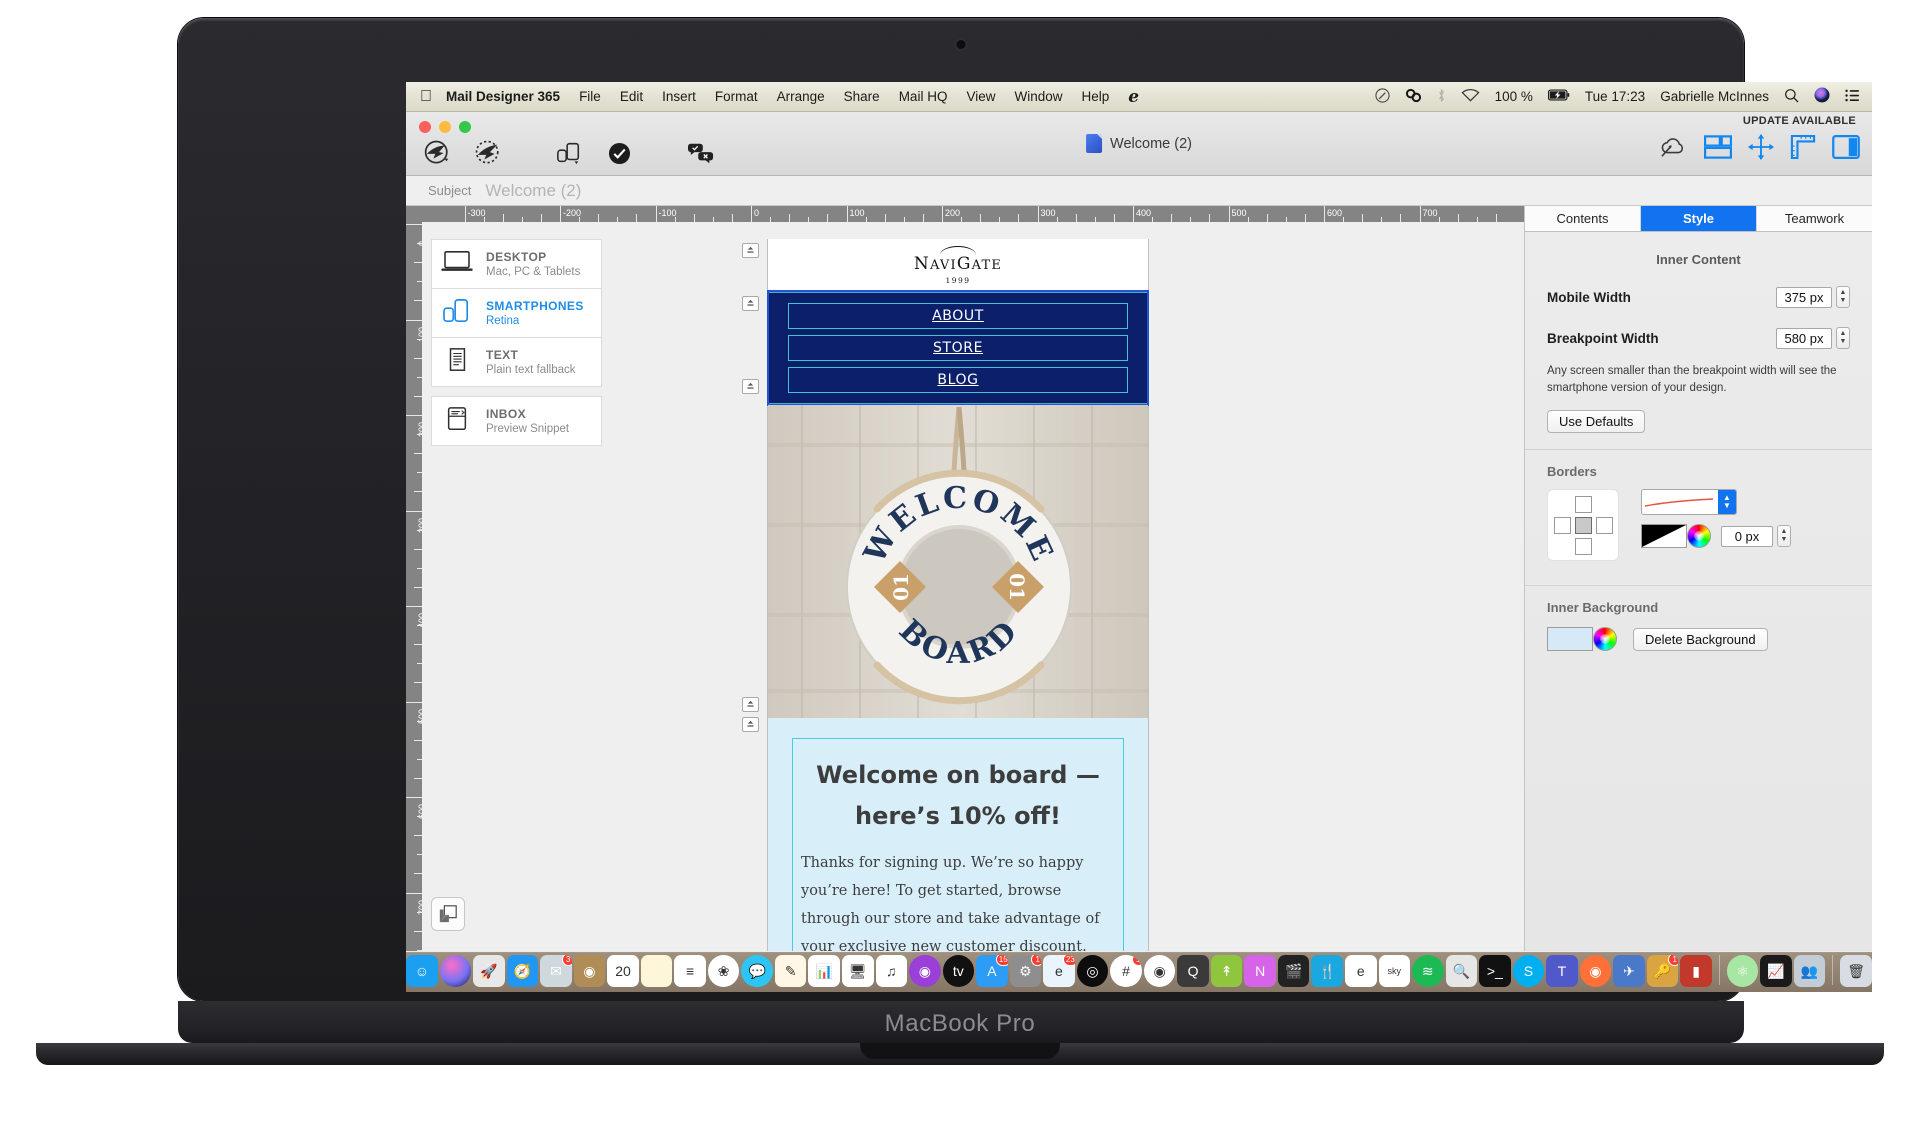 The width and height of the screenshot is (1920, 1140). Describe the element at coordinates (980, 96) in the screenshot. I see `menu-item-view: View` at that location.